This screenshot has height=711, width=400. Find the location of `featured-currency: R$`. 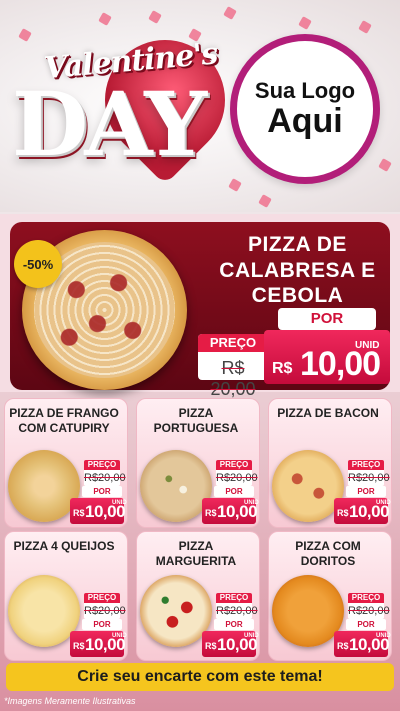

featured-currency: R$ is located at coordinates (282, 368).